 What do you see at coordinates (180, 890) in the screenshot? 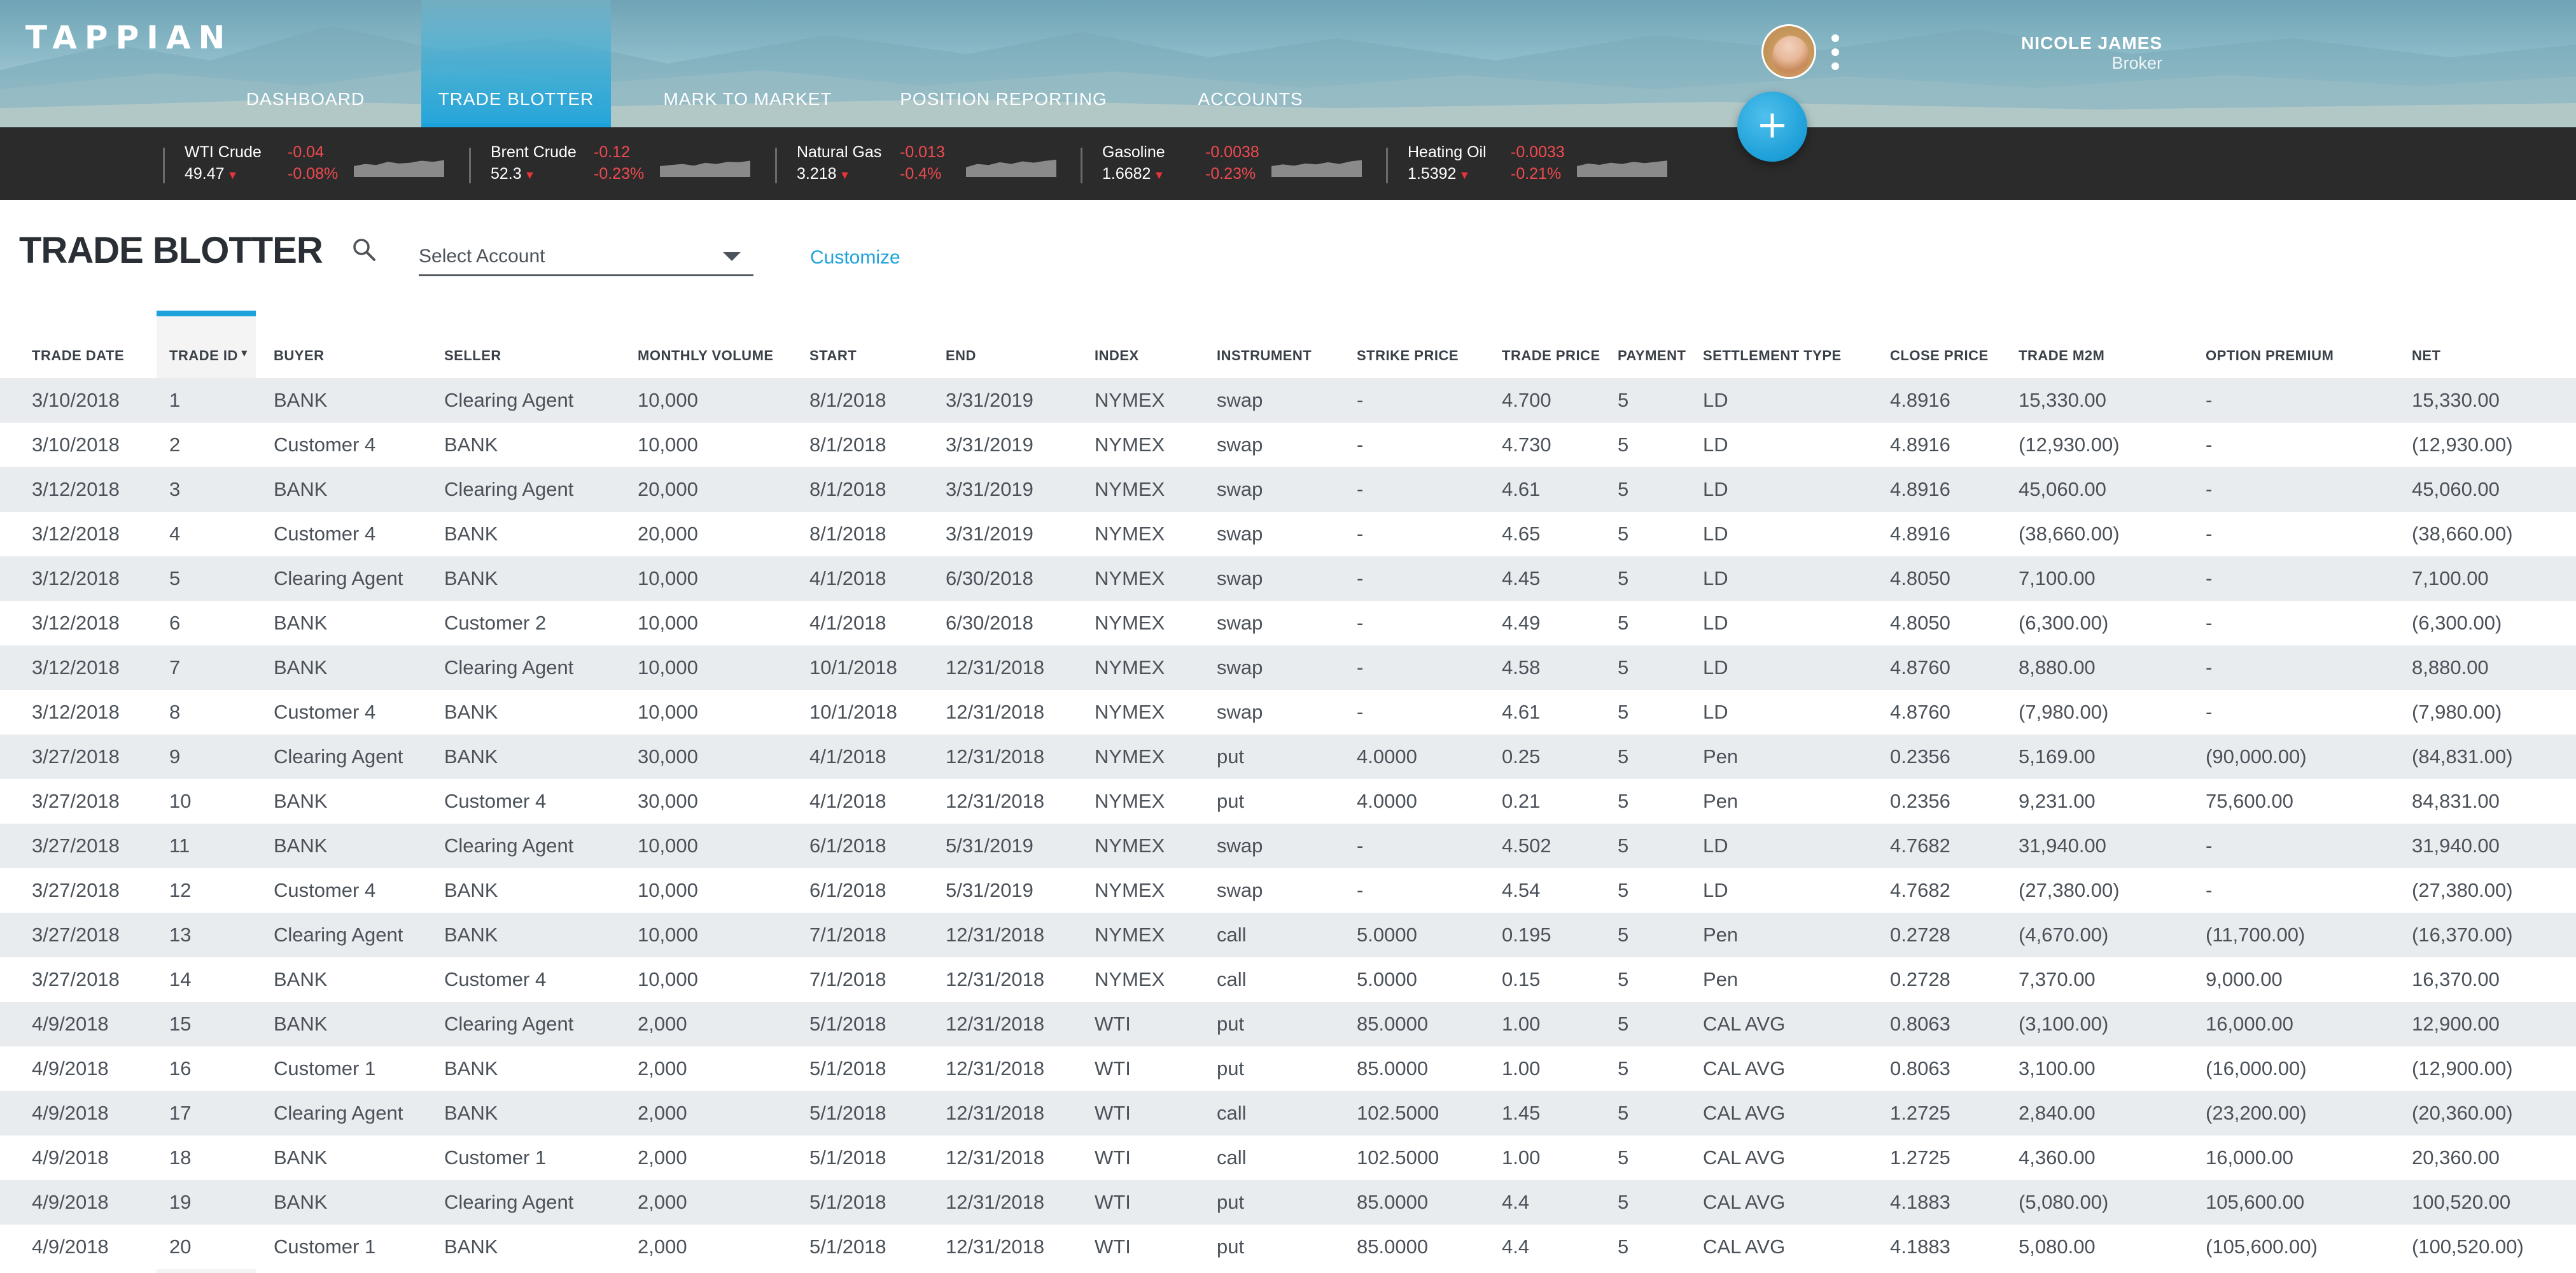
I see `cell-trade-id: 12` at bounding box center [180, 890].